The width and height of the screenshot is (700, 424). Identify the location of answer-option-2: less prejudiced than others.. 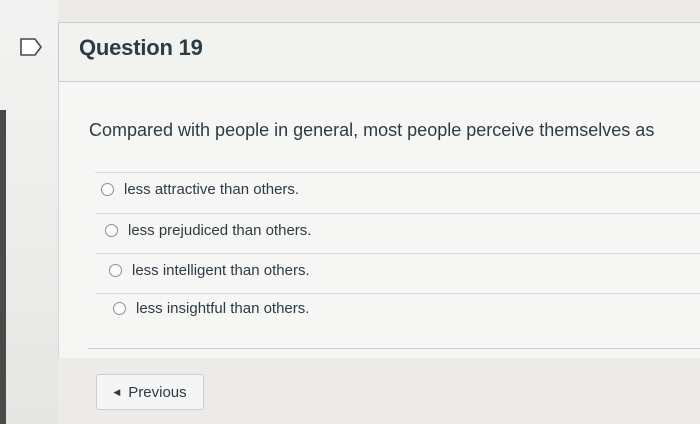
(208, 230).